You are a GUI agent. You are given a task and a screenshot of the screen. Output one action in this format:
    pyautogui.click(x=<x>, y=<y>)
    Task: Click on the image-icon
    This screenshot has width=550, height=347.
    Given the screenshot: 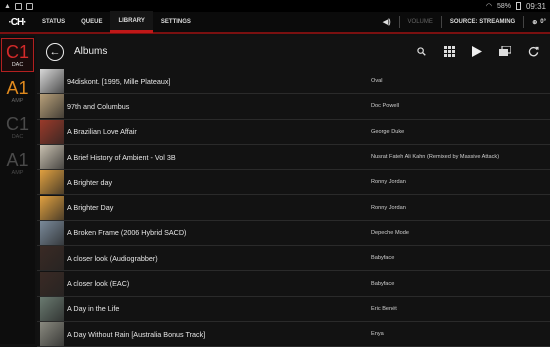 What is the action you would take?
    pyautogui.click(x=18, y=6)
    